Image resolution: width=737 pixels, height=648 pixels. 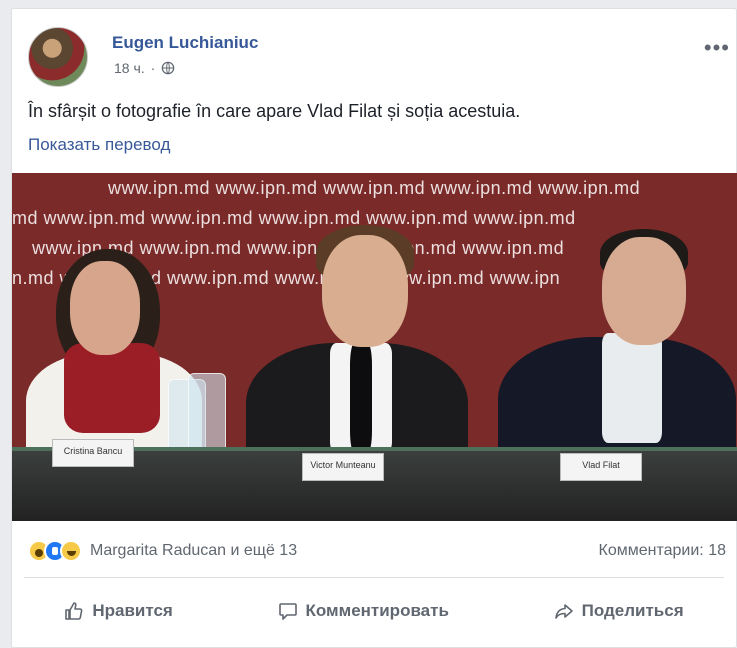 I want to click on comment-button: Комментировать, so click(x=363, y=611).